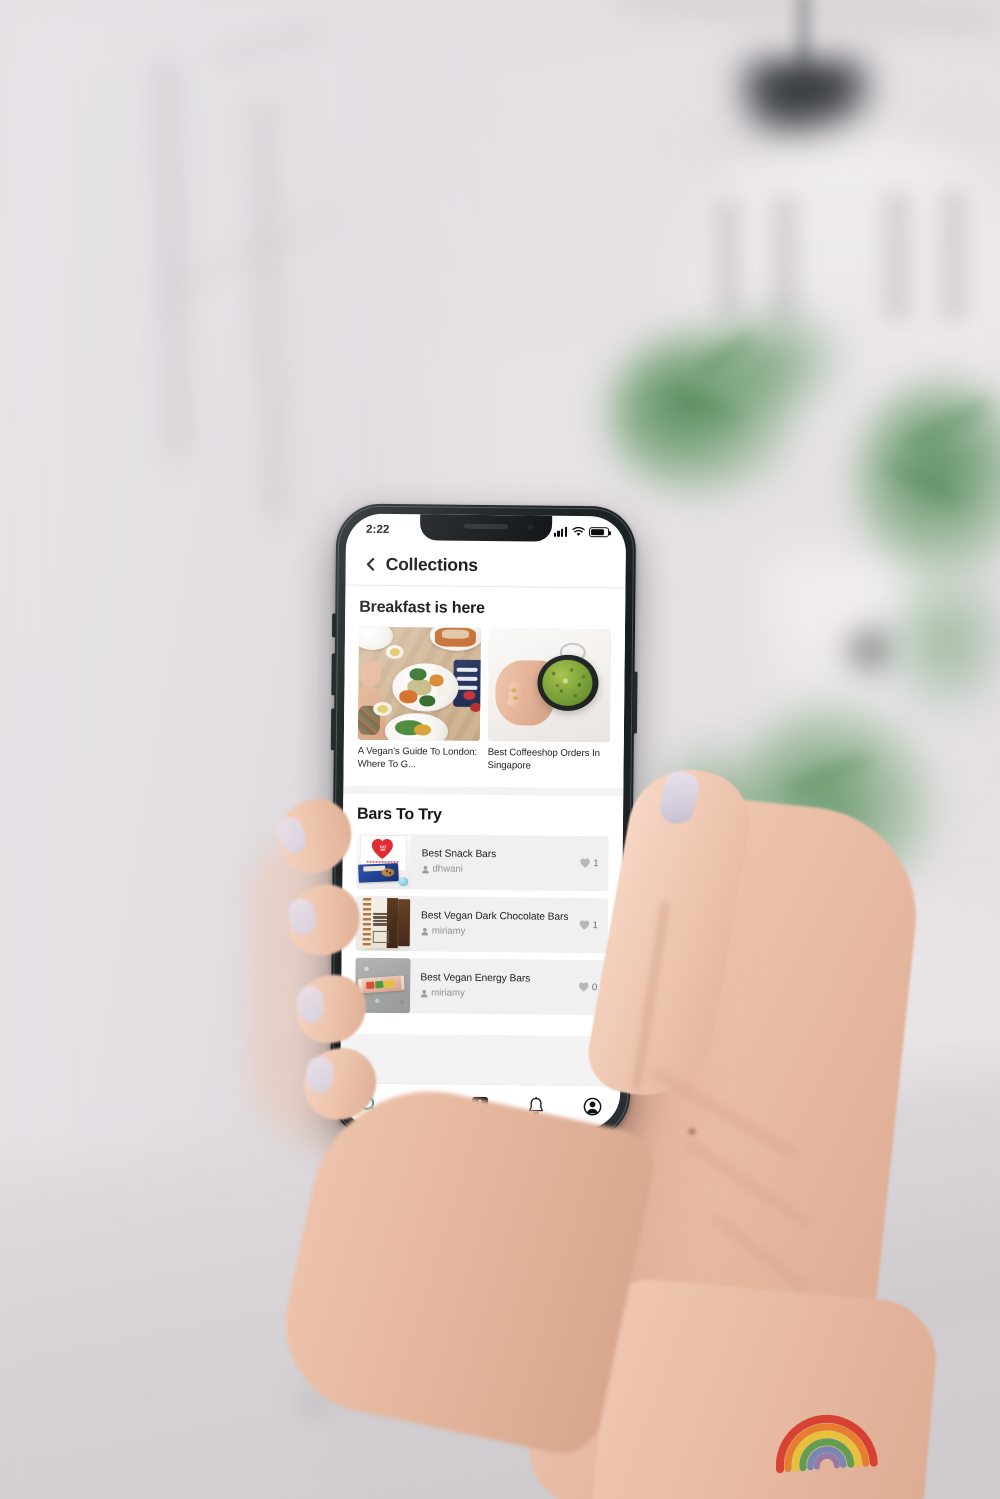 The image size is (1000, 1499). Describe the element at coordinates (465, 1265) in the screenshot. I see `palm-edge` at that location.